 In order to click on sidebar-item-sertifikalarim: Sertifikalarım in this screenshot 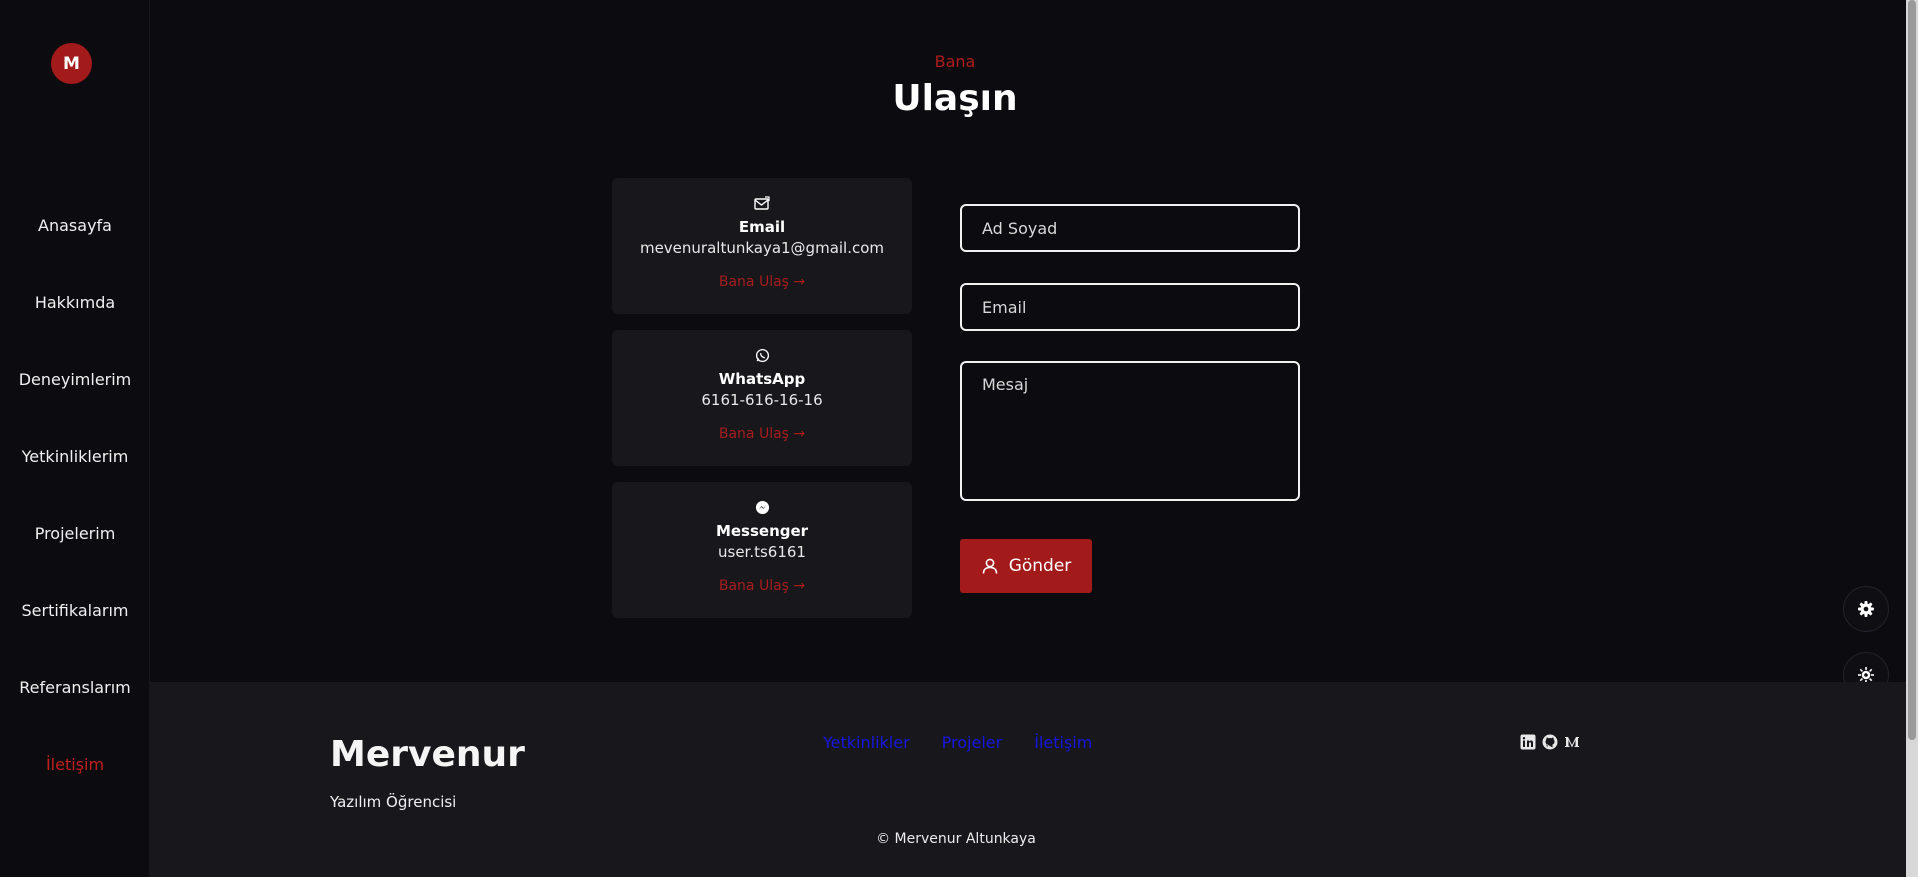, I will do `click(75, 610)`.